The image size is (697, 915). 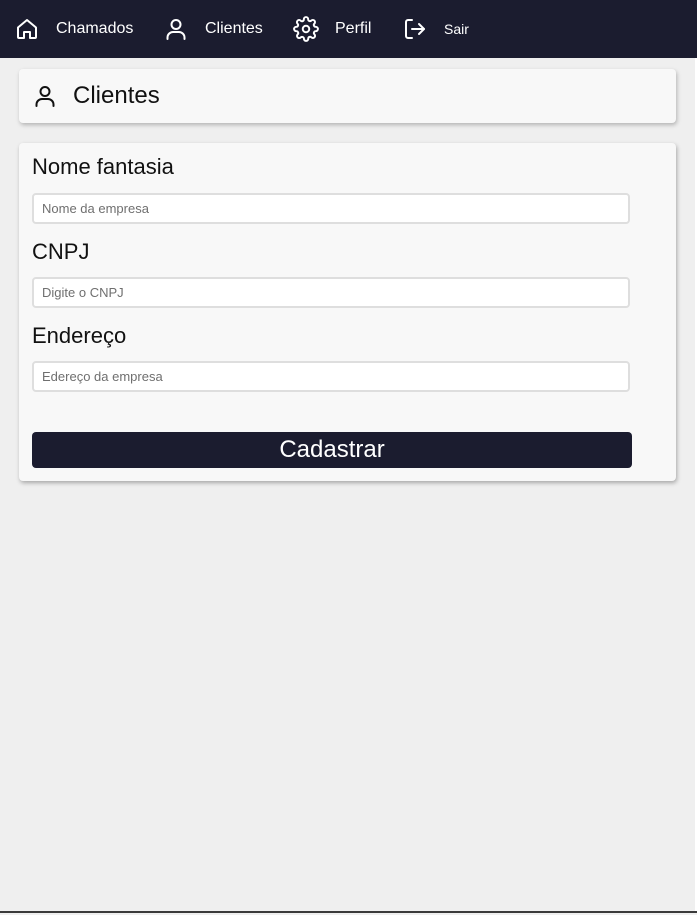 What do you see at coordinates (331, 376) in the screenshot?
I see `endereco-input` at bounding box center [331, 376].